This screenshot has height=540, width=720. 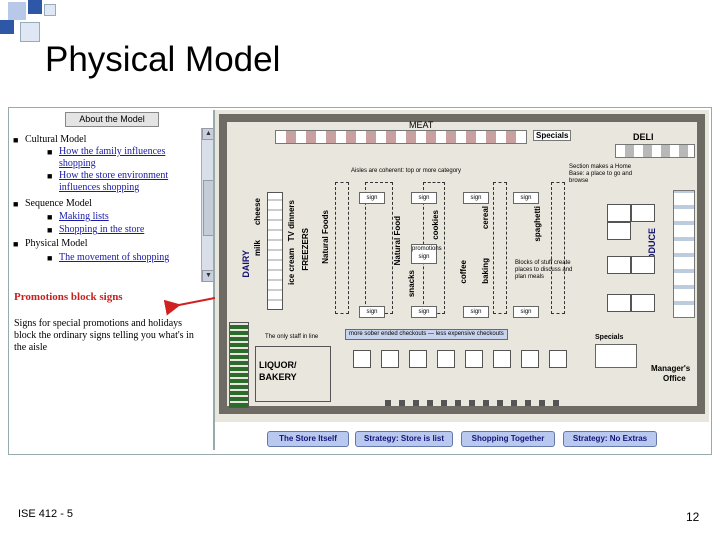 What do you see at coordinates (293, 374) in the screenshot?
I see `liquor-bakery-area` at bounding box center [293, 374].